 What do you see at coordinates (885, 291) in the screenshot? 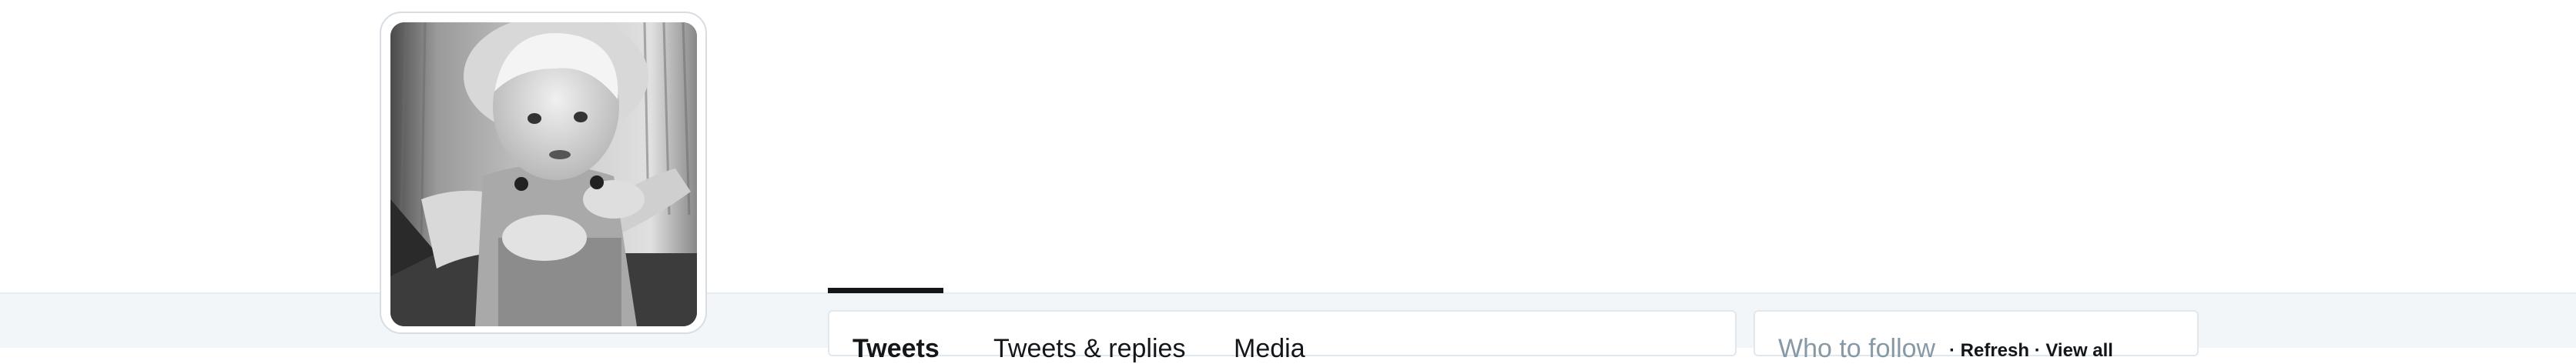
I see `active-tab-indicator` at bounding box center [885, 291].